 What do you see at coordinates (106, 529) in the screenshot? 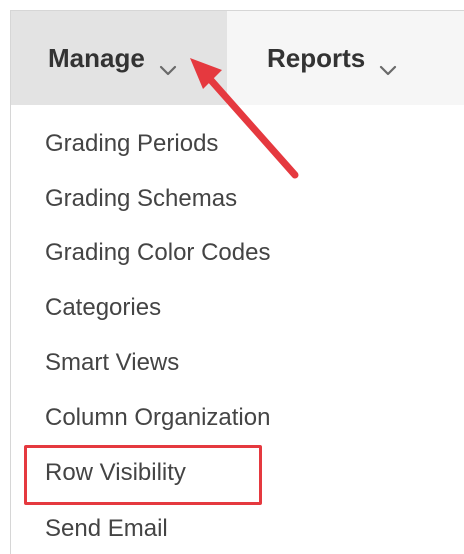
I see `menu-item-send-email: Send Email` at bounding box center [106, 529].